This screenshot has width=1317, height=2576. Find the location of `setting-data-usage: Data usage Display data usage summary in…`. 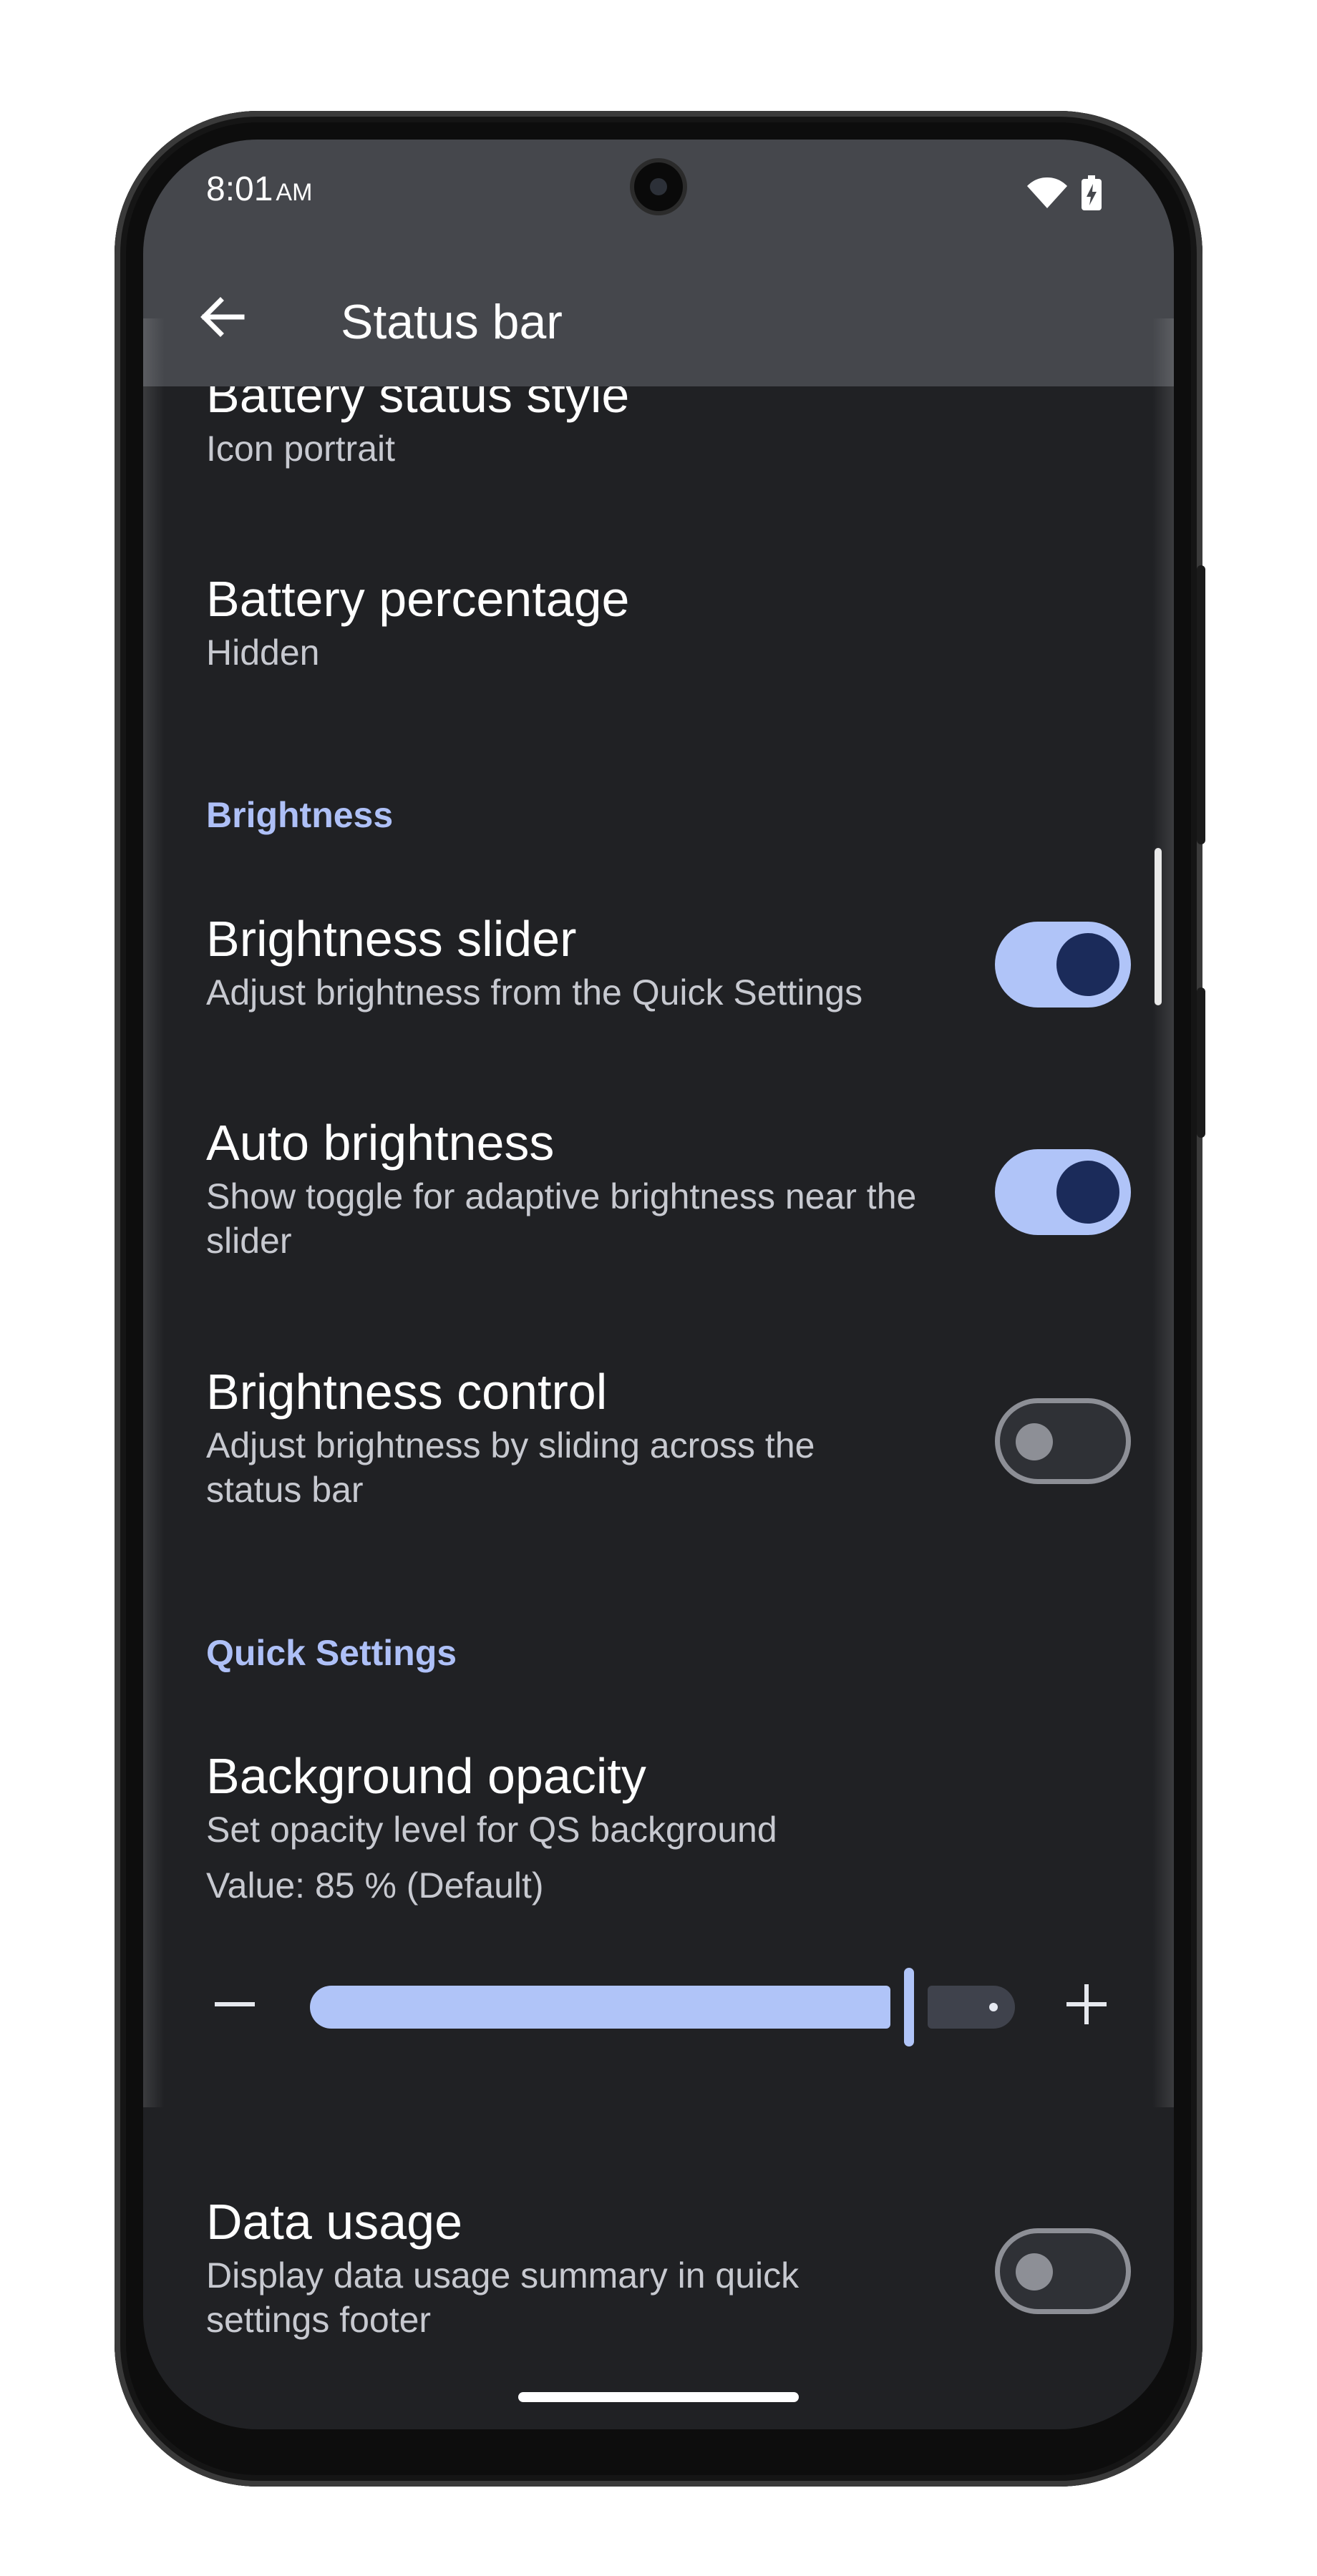

setting-data-usage: Data usage Display data usage summary in… is located at coordinates (589, 2267).